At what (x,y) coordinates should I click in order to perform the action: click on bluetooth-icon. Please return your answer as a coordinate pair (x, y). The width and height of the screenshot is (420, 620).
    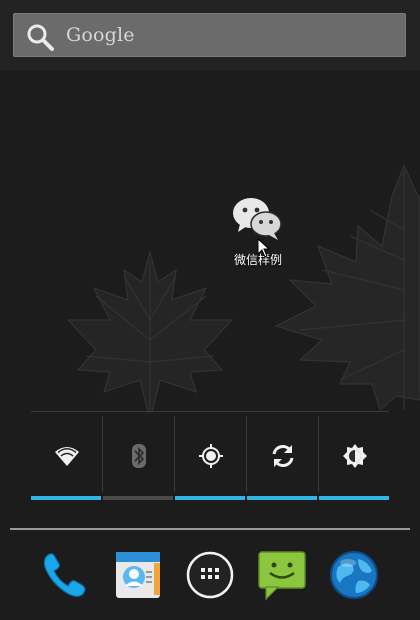
    Looking at the image, I should click on (139, 456).